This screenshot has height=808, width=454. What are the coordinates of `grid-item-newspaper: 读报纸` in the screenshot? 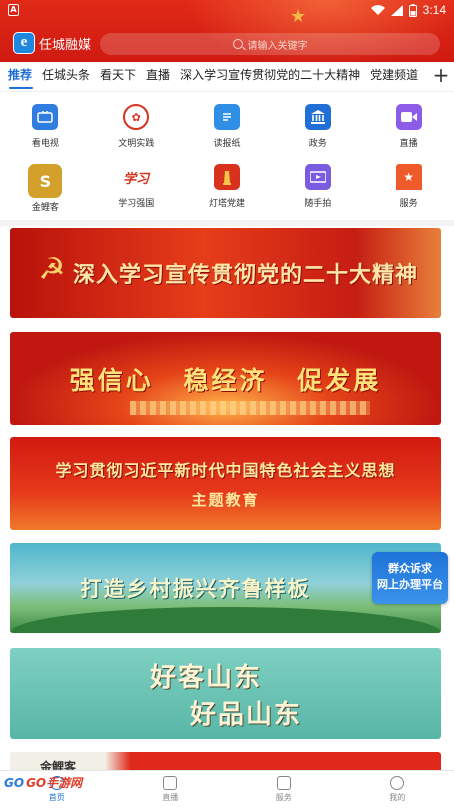 It's located at (227, 126).